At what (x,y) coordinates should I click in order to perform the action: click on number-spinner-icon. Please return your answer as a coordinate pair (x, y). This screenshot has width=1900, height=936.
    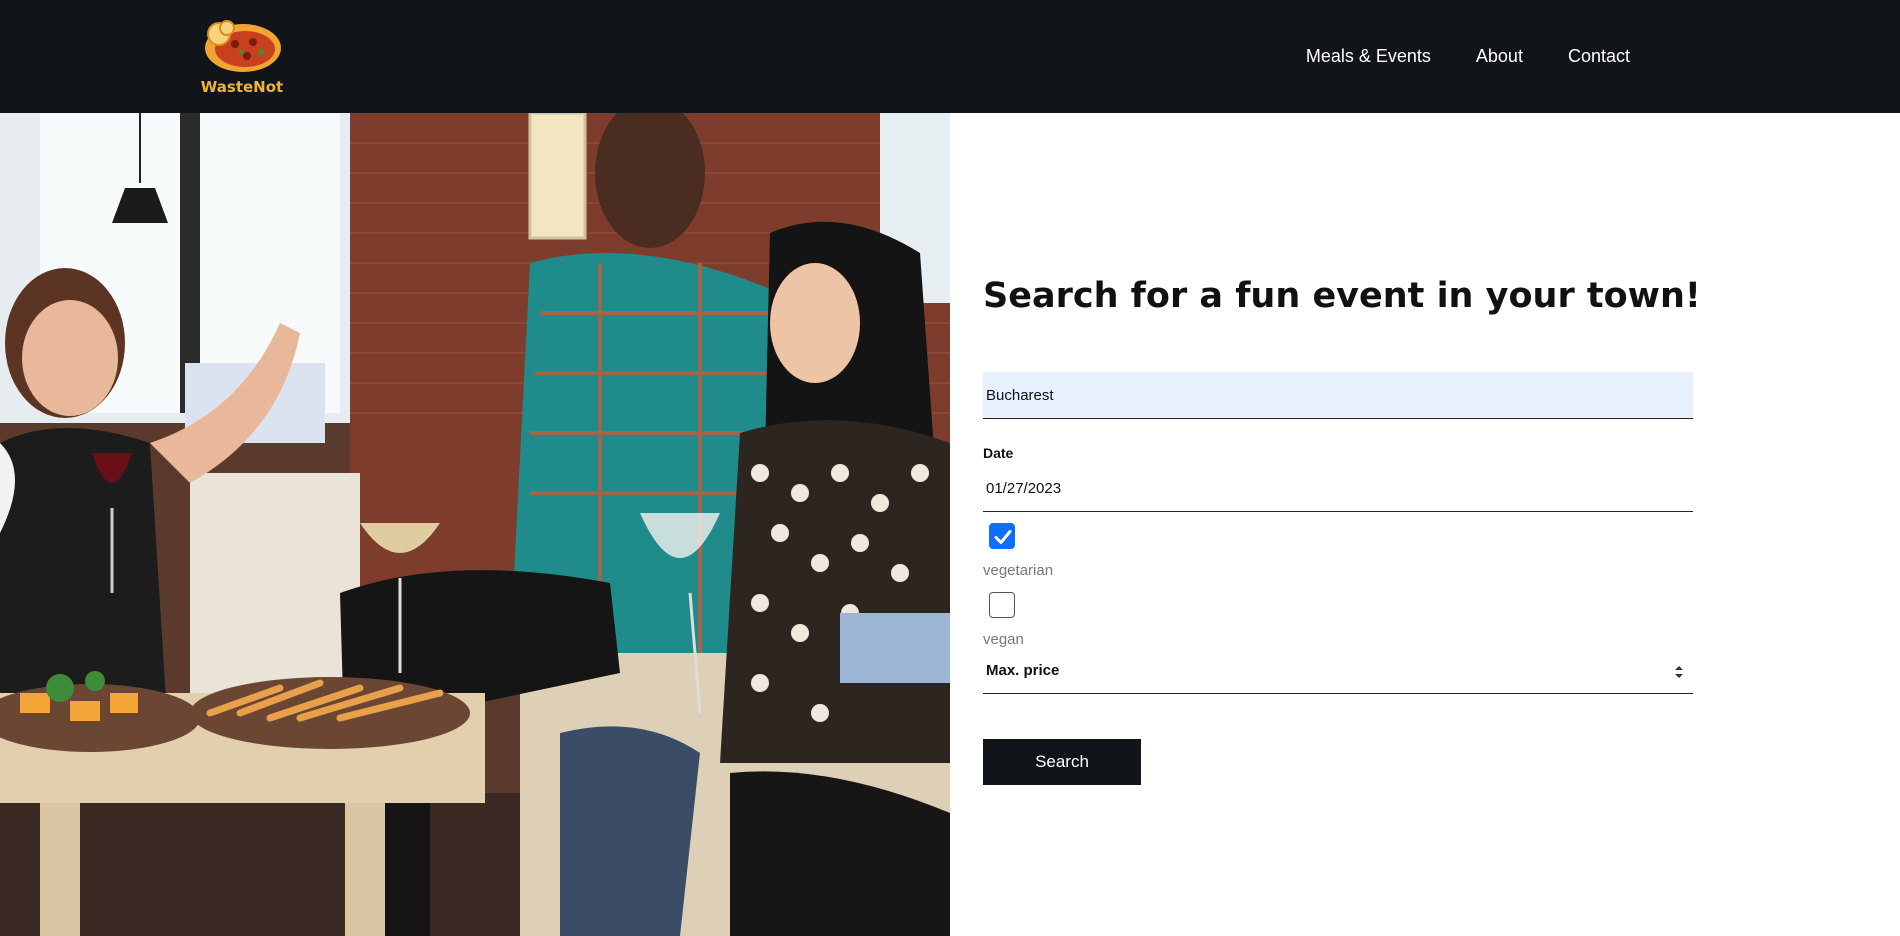
    Looking at the image, I should click on (1679, 672).